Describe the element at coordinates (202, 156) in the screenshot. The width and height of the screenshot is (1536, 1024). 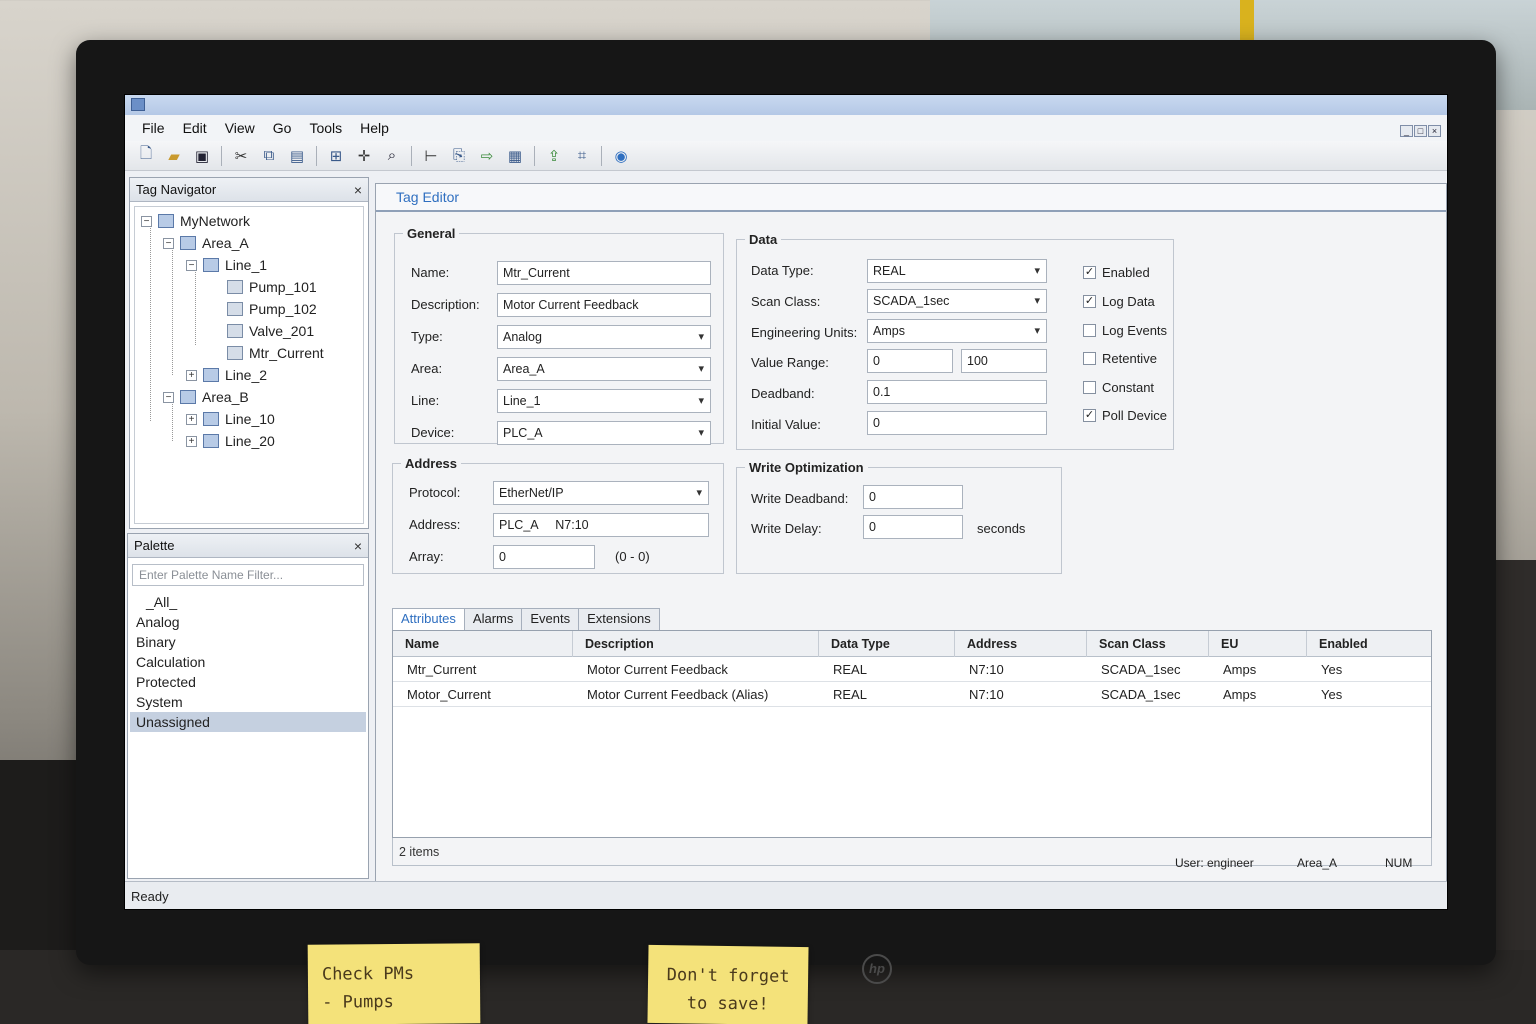
I see `save-icon: ▣` at that location.